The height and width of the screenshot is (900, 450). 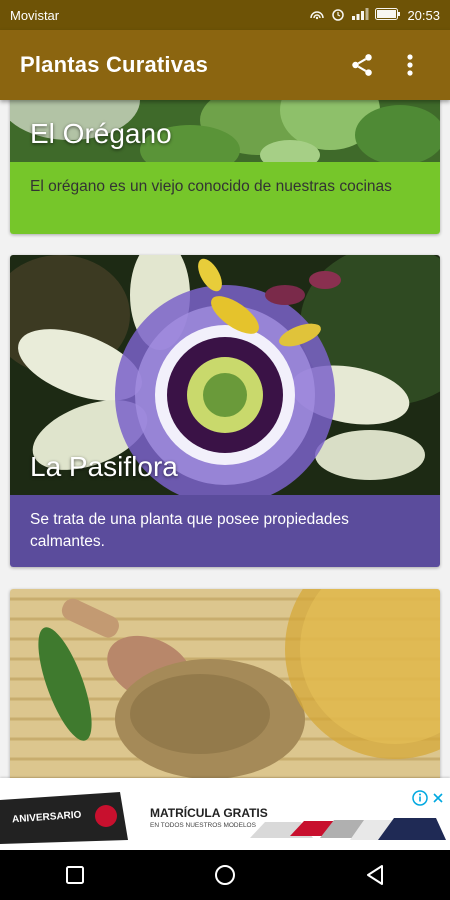 What do you see at coordinates (225, 65) in the screenshot?
I see `app-bar: Plantas Curativas` at bounding box center [225, 65].